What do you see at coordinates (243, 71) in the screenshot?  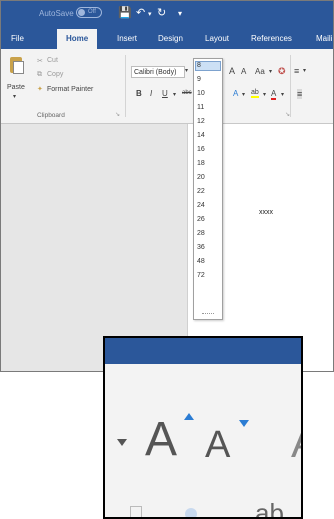 I see `shrink-font-button: A` at bounding box center [243, 71].